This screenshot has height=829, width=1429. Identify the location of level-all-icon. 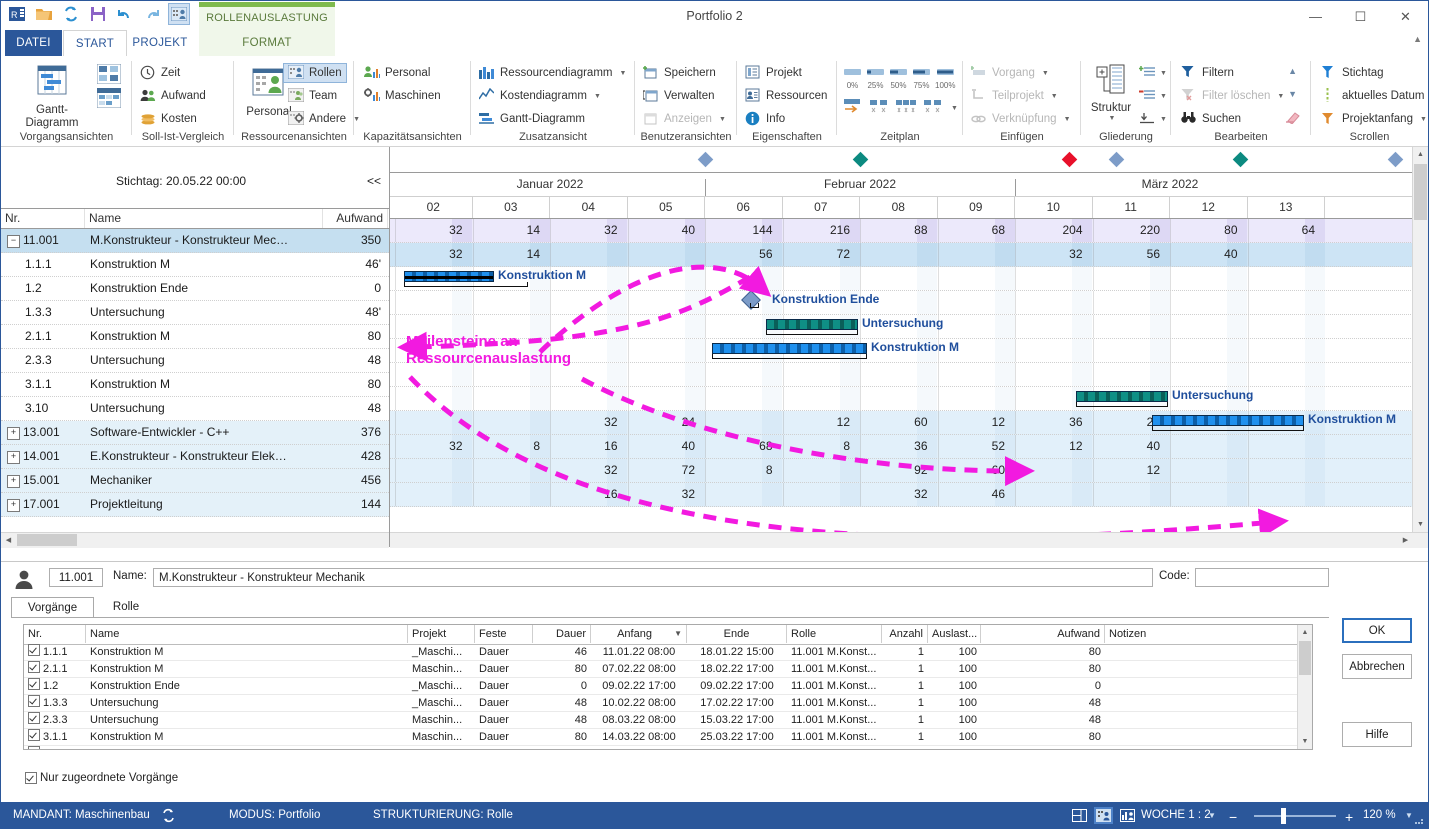
(906, 108).